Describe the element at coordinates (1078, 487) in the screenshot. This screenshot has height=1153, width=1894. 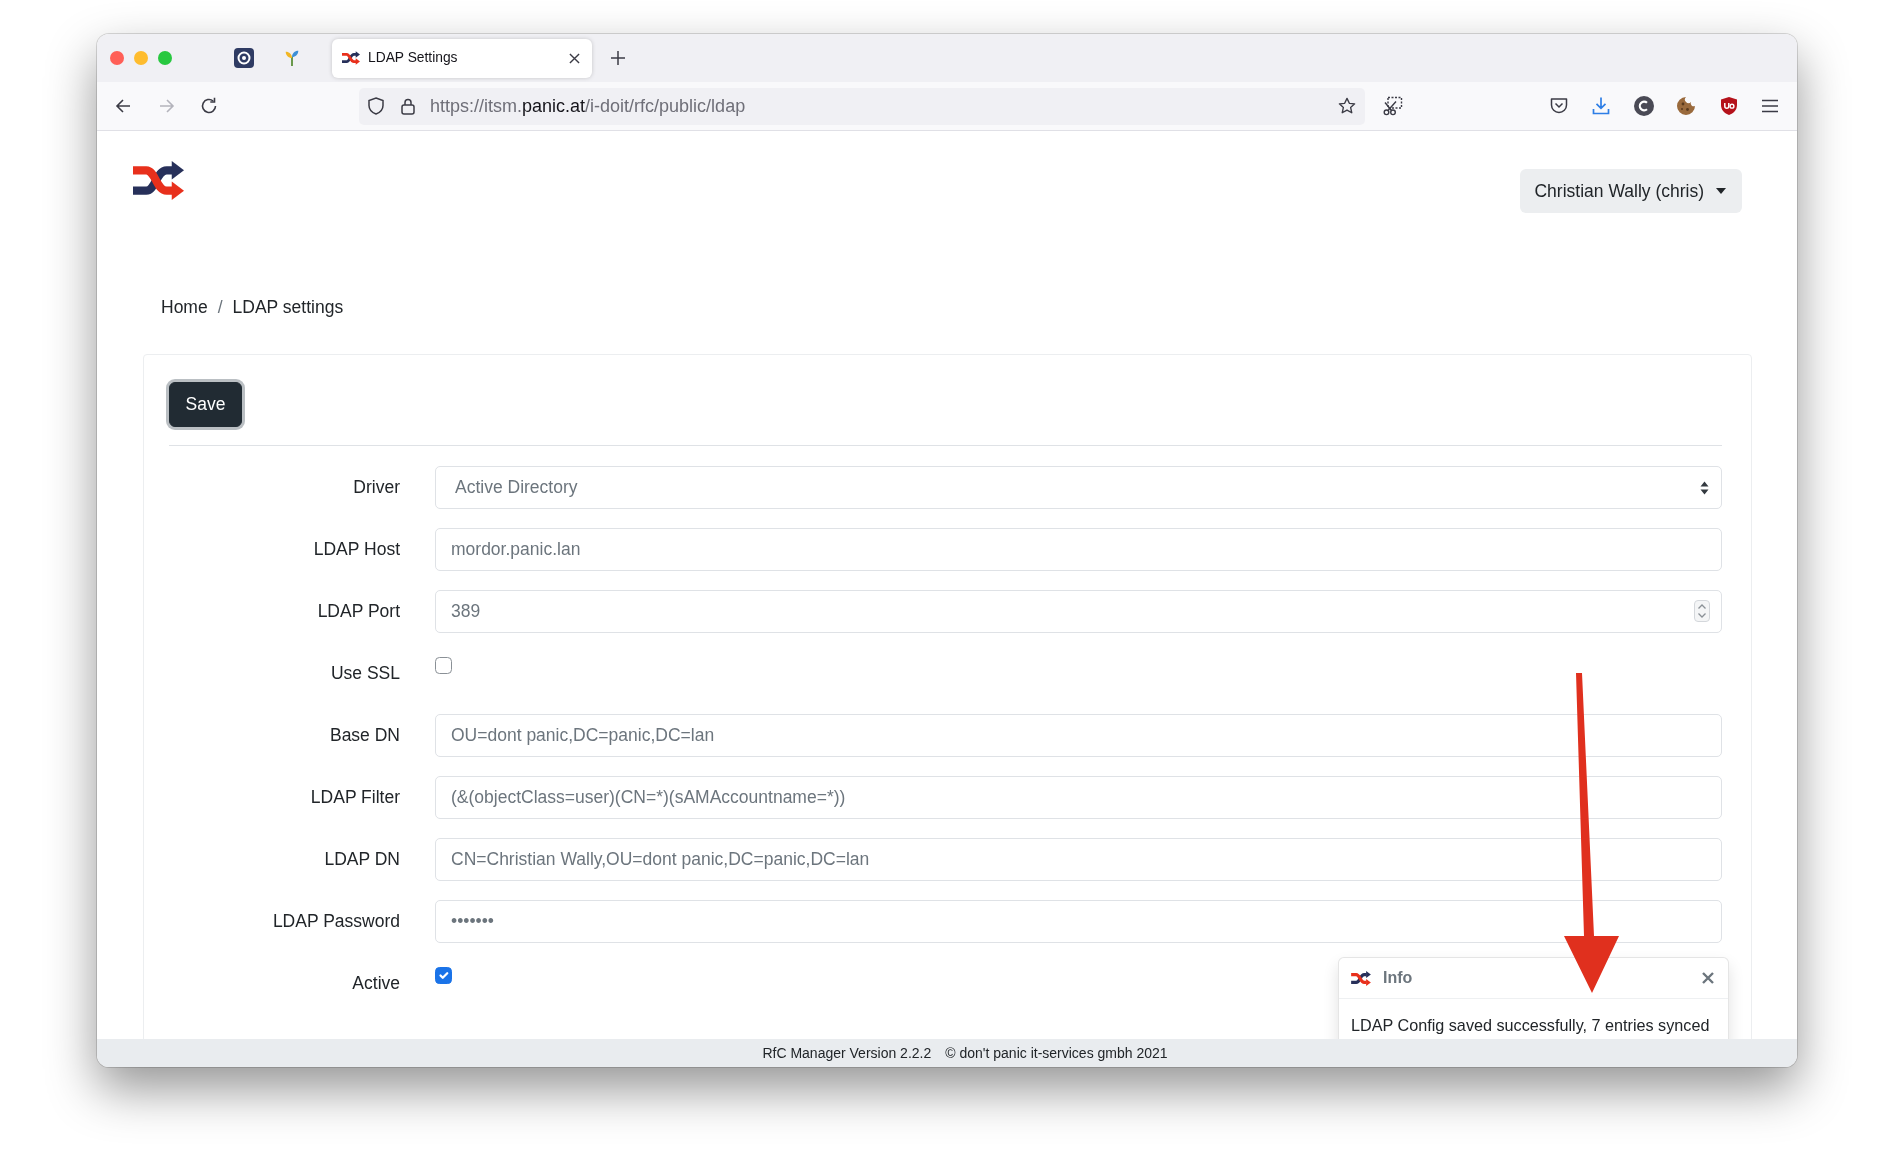
I see `select-field: Active Directory` at that location.